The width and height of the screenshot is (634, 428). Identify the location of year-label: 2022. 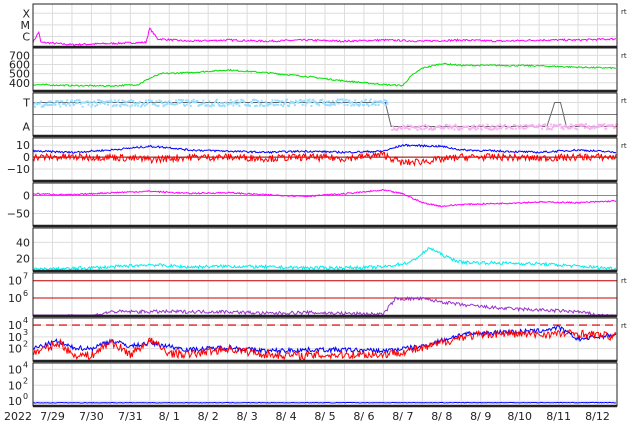
(18, 416).